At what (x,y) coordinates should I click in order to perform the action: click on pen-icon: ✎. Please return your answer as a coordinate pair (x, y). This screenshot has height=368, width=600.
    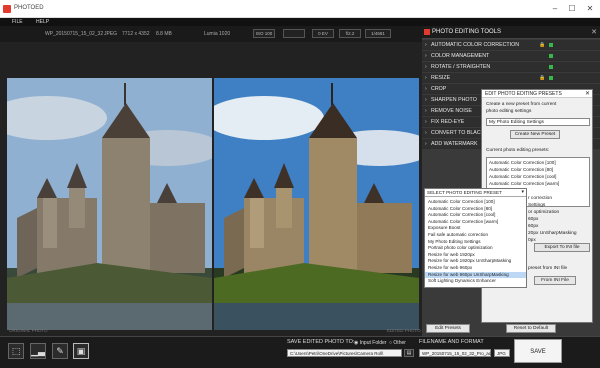
    Looking at the image, I should click on (60, 351).